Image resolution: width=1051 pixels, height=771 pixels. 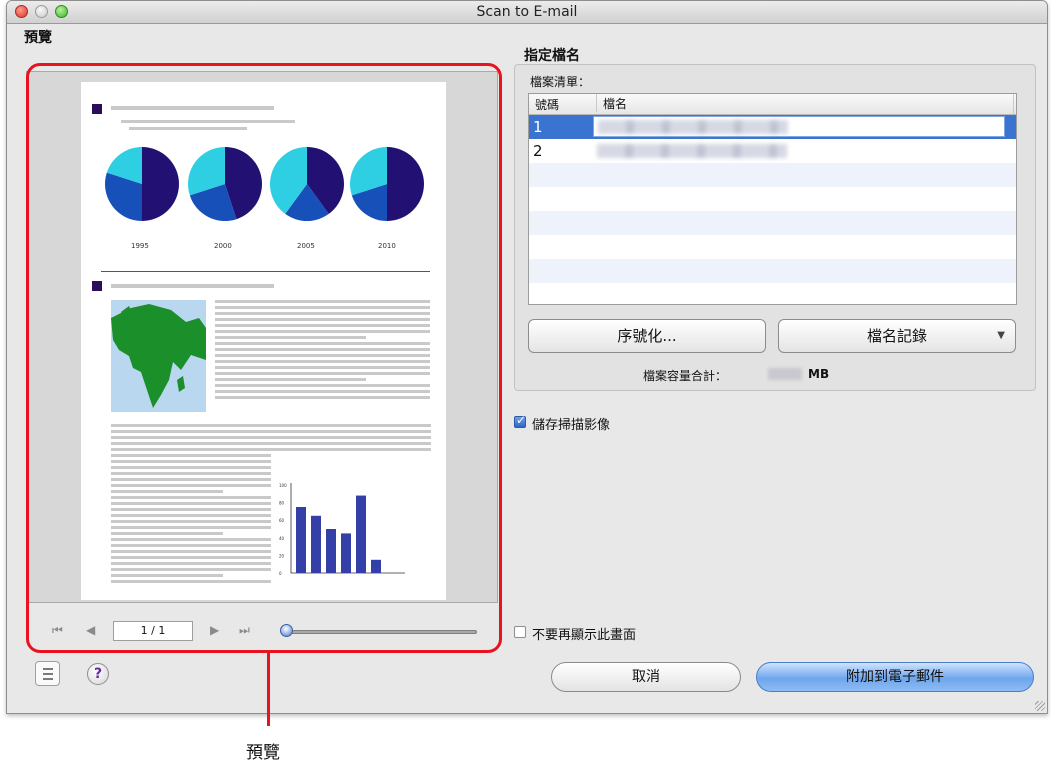 I want to click on table-row: 2, so click(x=772, y=151).